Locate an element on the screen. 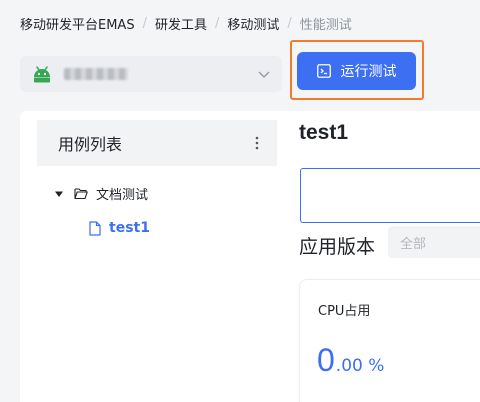 The image size is (480, 402). breadcrumb-item-dev-tools: 研发工具 is located at coordinates (181, 23).